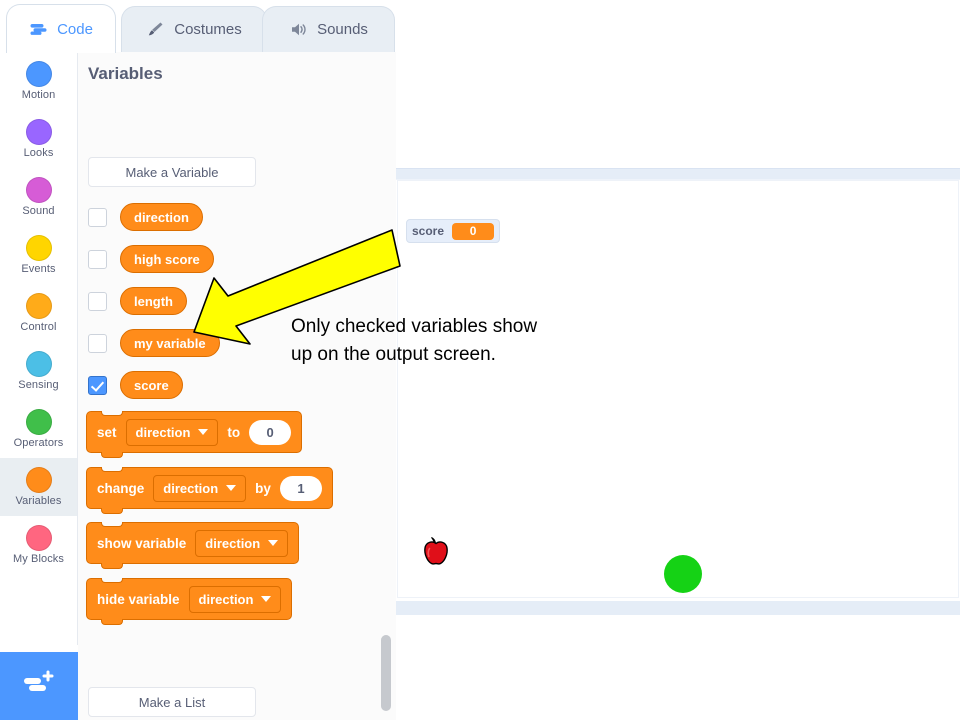  I want to click on block-prefix-label: change, so click(121, 488).